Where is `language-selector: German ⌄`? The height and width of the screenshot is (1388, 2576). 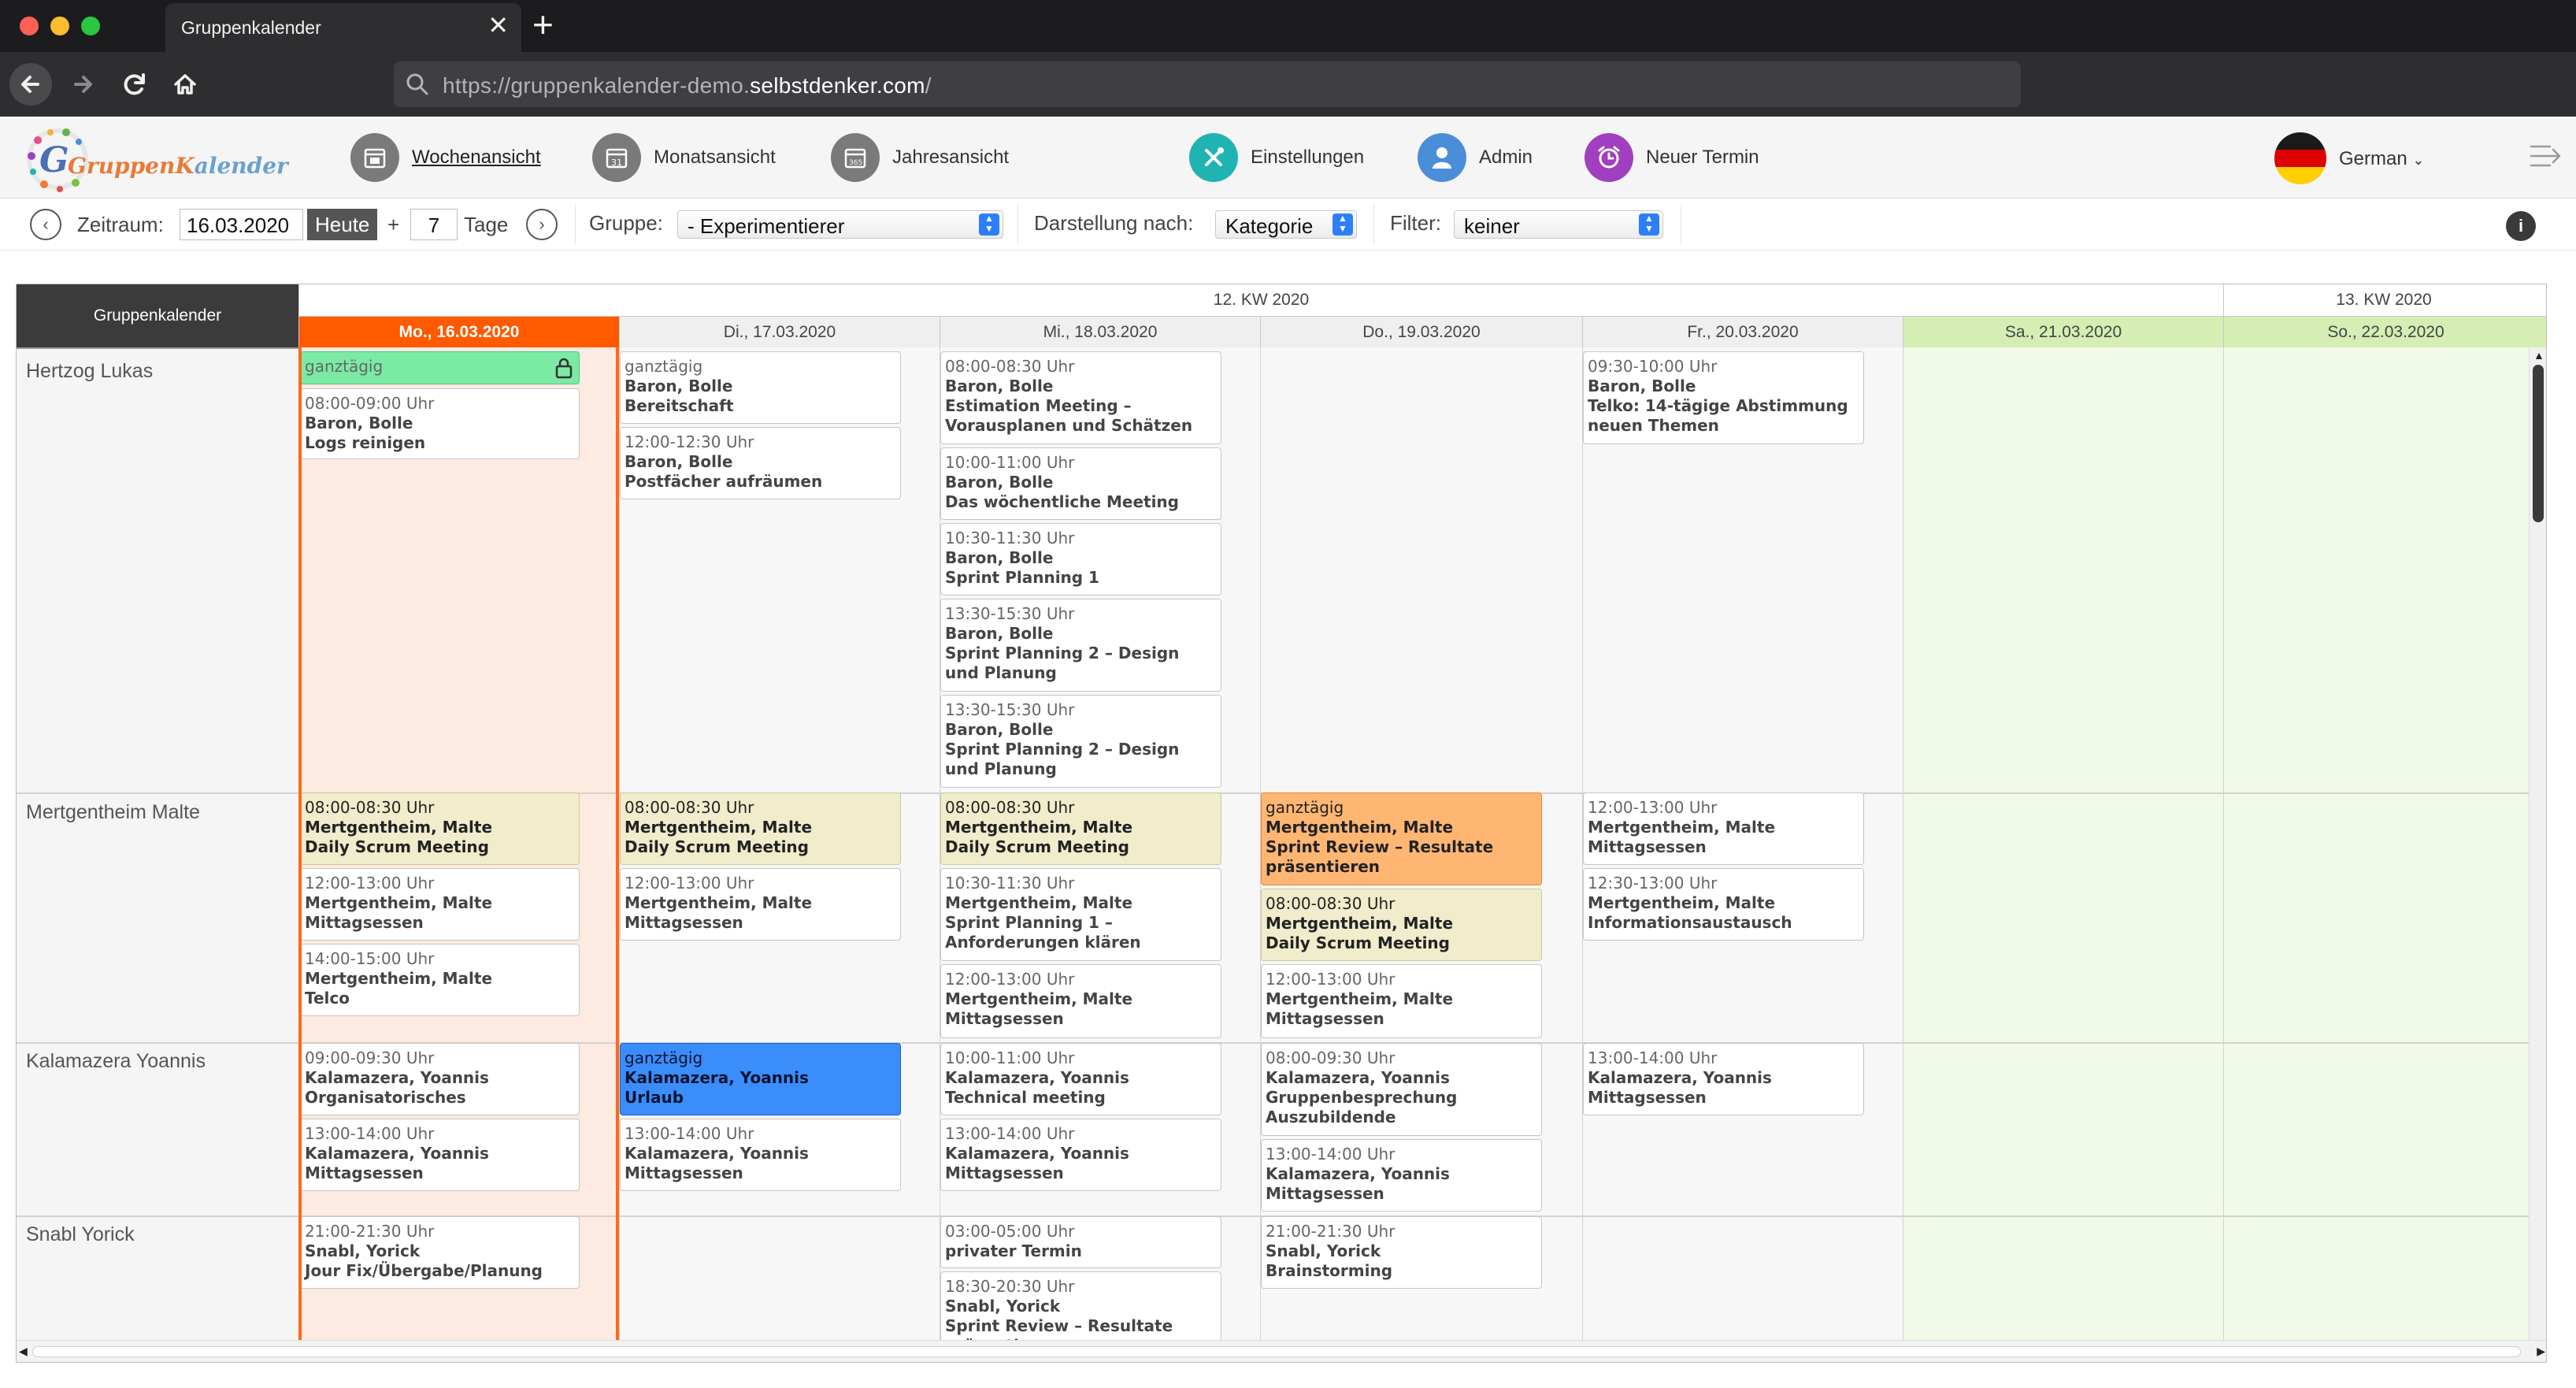 language-selector: German ⌄ is located at coordinates (2381, 159).